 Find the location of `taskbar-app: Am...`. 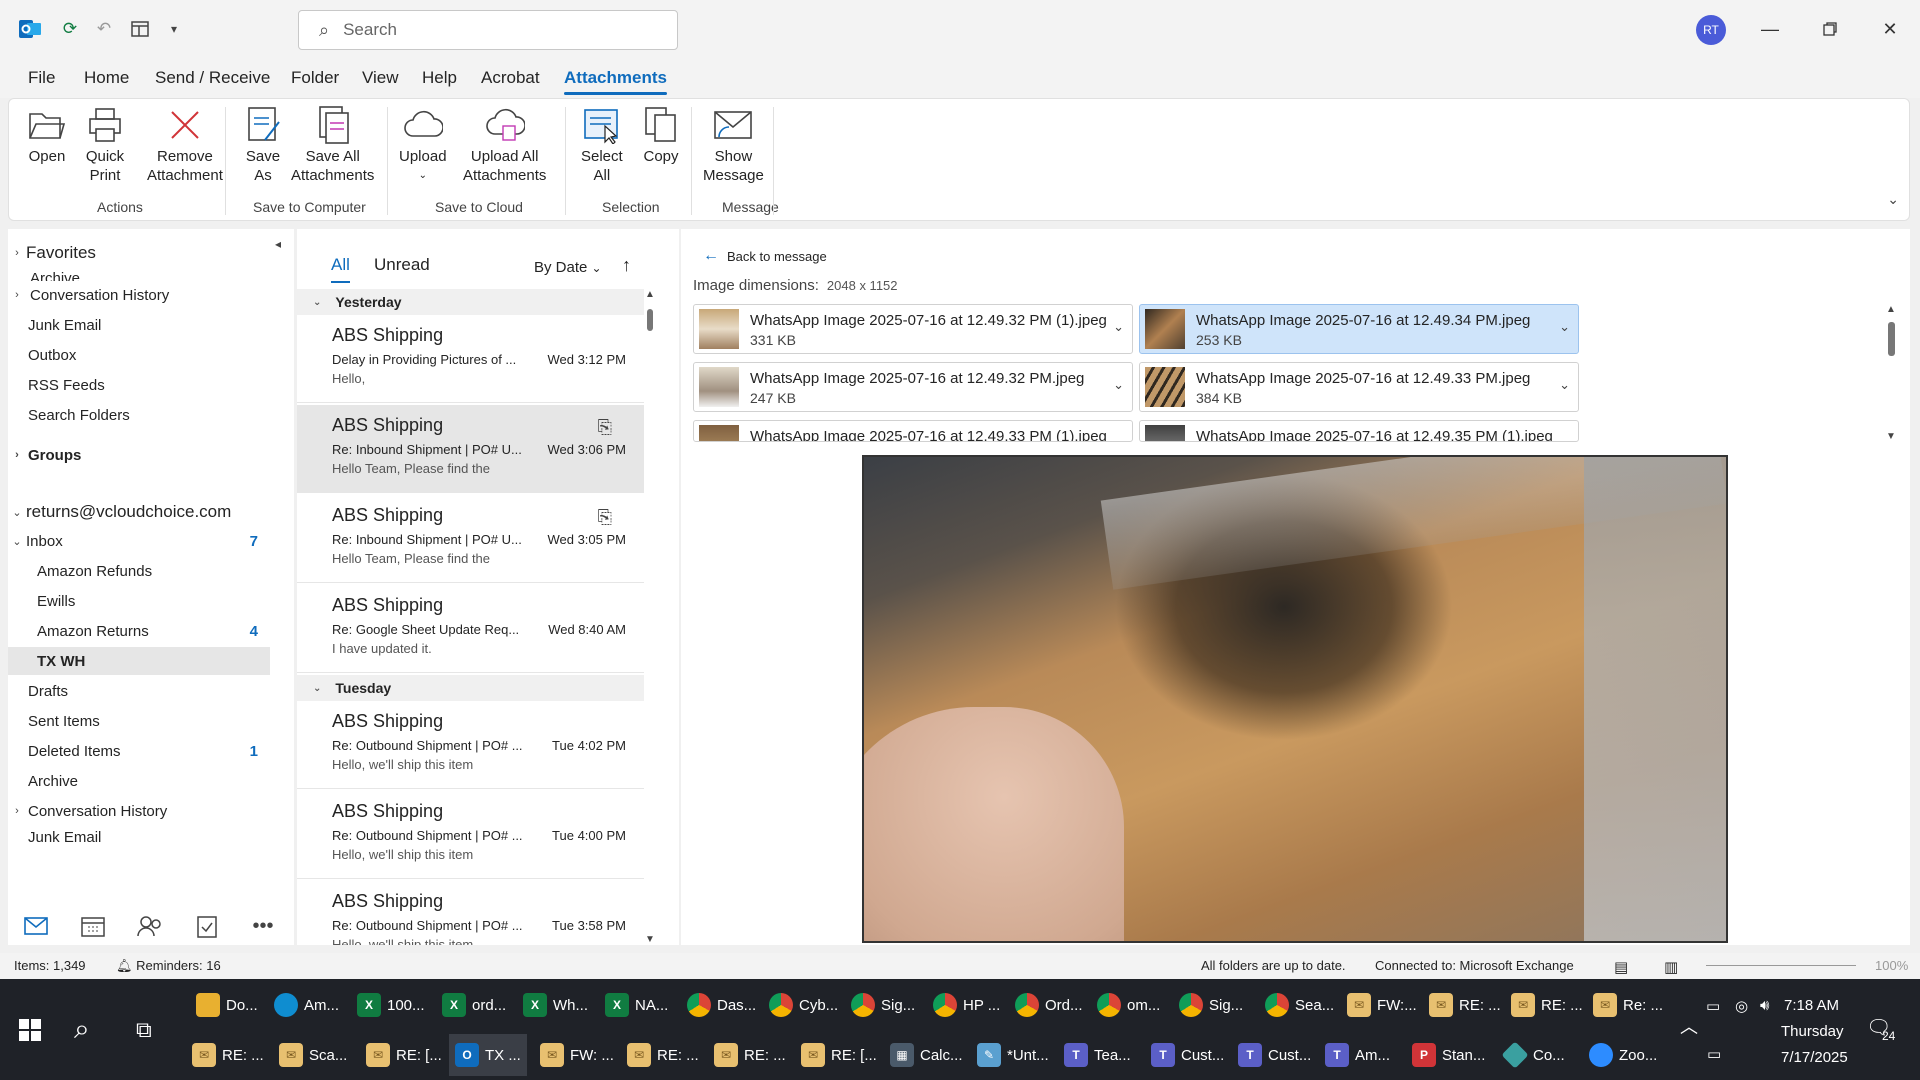

taskbar-app: Am... is located at coordinates (306, 1005).